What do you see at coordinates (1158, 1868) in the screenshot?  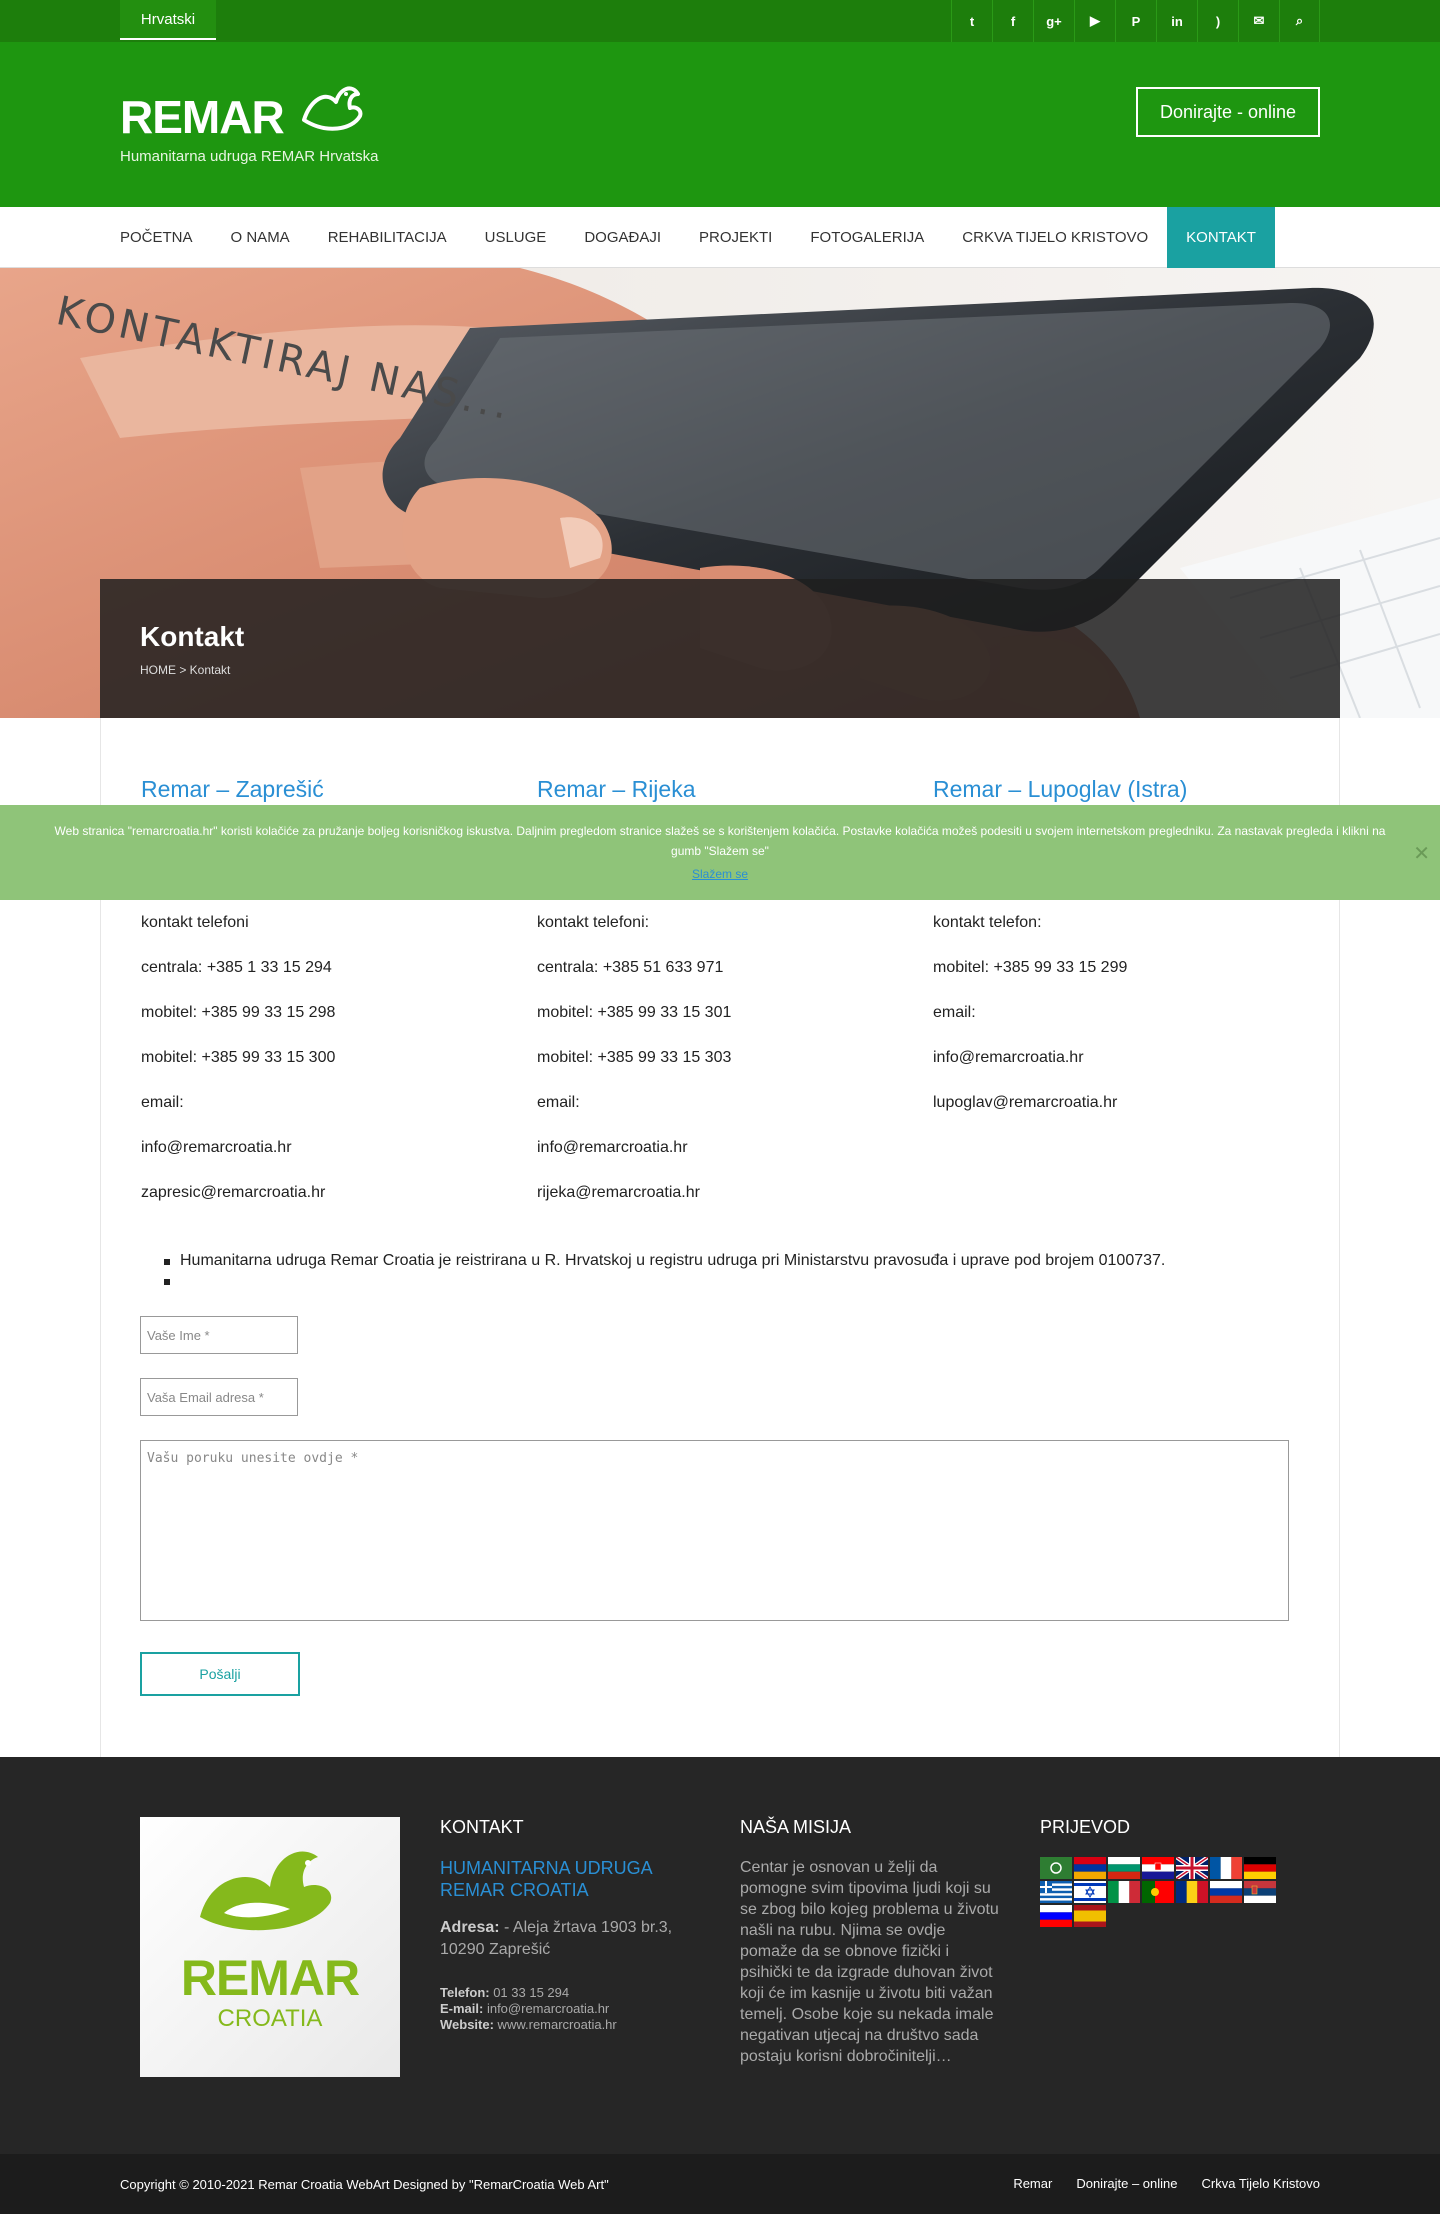 I see `flag-croatia-icon` at bounding box center [1158, 1868].